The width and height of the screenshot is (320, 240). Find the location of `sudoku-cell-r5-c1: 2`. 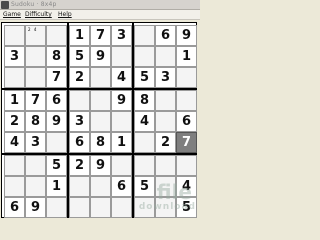

sudoku-cell-r5-c1: 2 is located at coordinates (14, 121).